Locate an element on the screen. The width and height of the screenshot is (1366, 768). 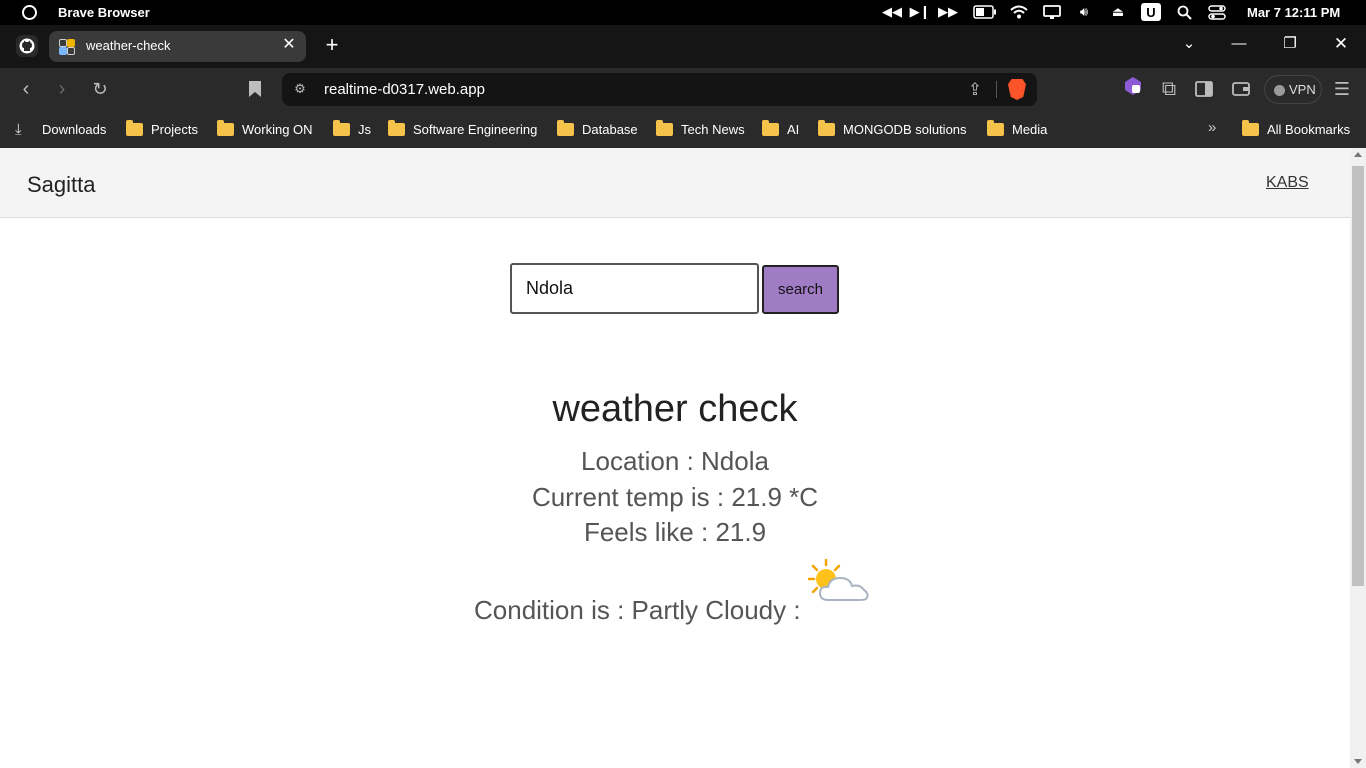
minimize-button: — is located at coordinates (1239, 44).